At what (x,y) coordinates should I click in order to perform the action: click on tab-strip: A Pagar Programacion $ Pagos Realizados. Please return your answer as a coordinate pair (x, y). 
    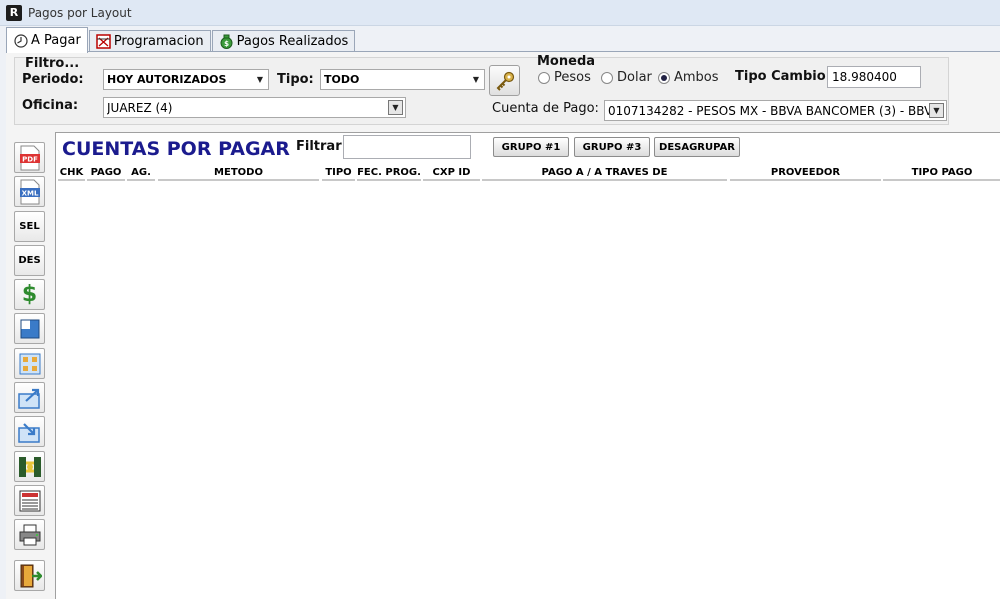
    Looking at the image, I should click on (181, 39).